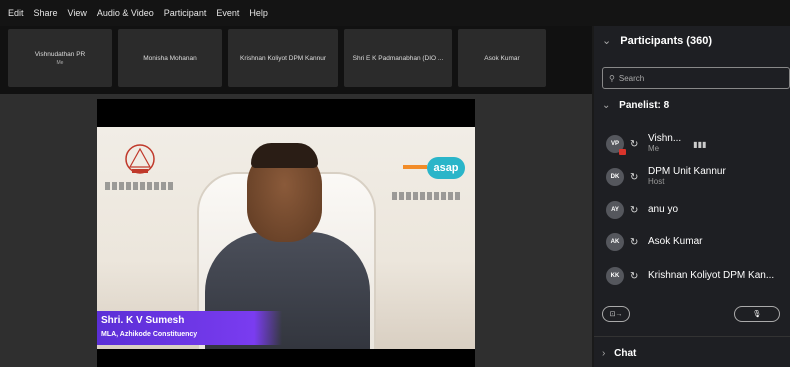  Describe the element at coordinates (612, 78) in the screenshot. I see `search-icon: ⚲` at that location.